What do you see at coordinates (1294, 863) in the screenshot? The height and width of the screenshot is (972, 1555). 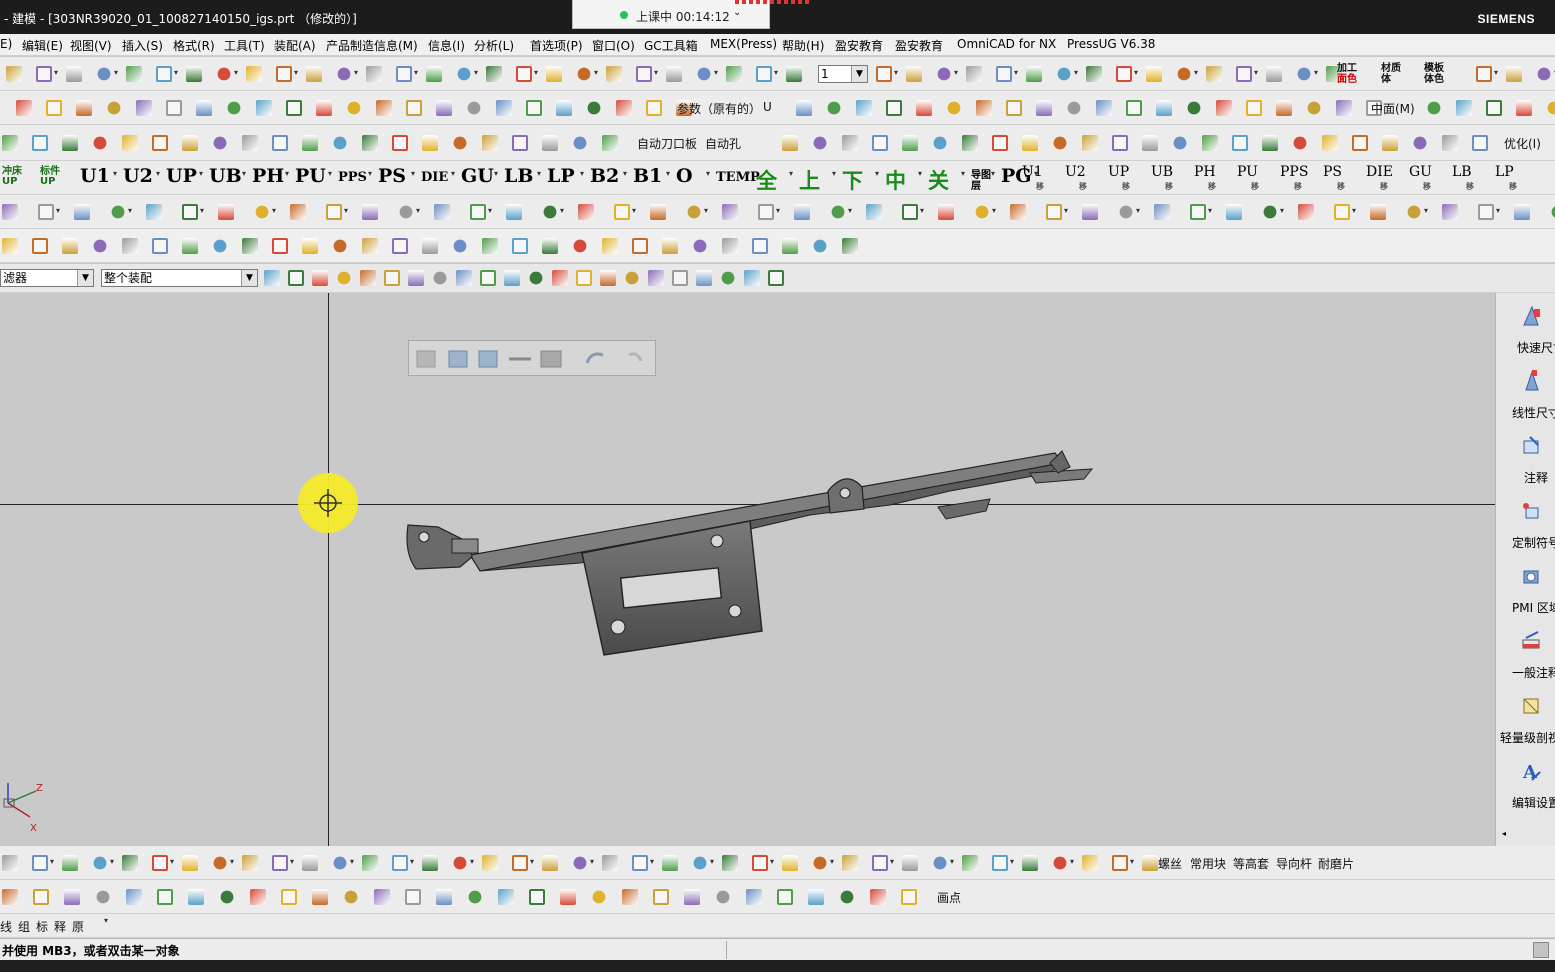 I see `guide-rod-label: 导向杆` at bounding box center [1294, 863].